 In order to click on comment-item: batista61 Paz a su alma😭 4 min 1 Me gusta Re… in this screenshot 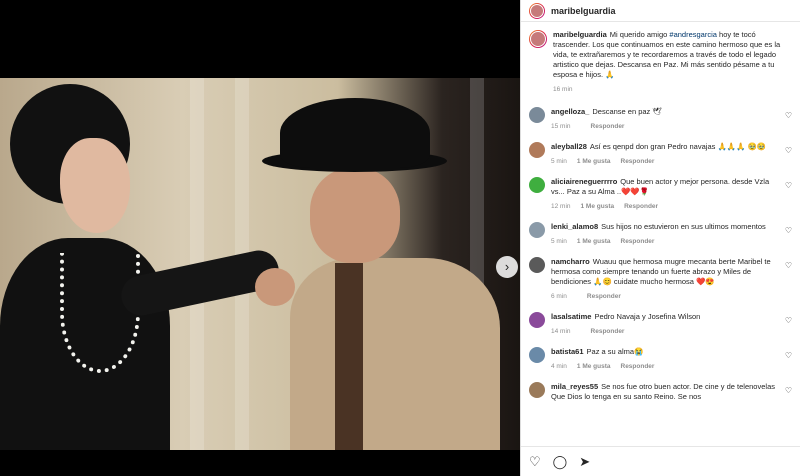, I will do `click(660, 358)`.